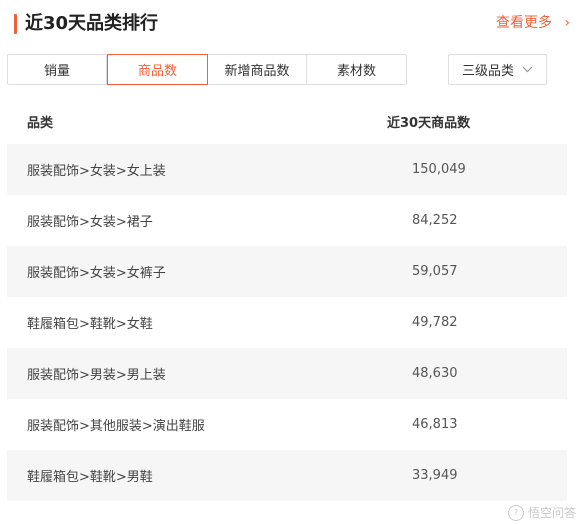  What do you see at coordinates (96, 375) in the screenshot?
I see `row-category: 服装配饰>男装>男上装` at bounding box center [96, 375].